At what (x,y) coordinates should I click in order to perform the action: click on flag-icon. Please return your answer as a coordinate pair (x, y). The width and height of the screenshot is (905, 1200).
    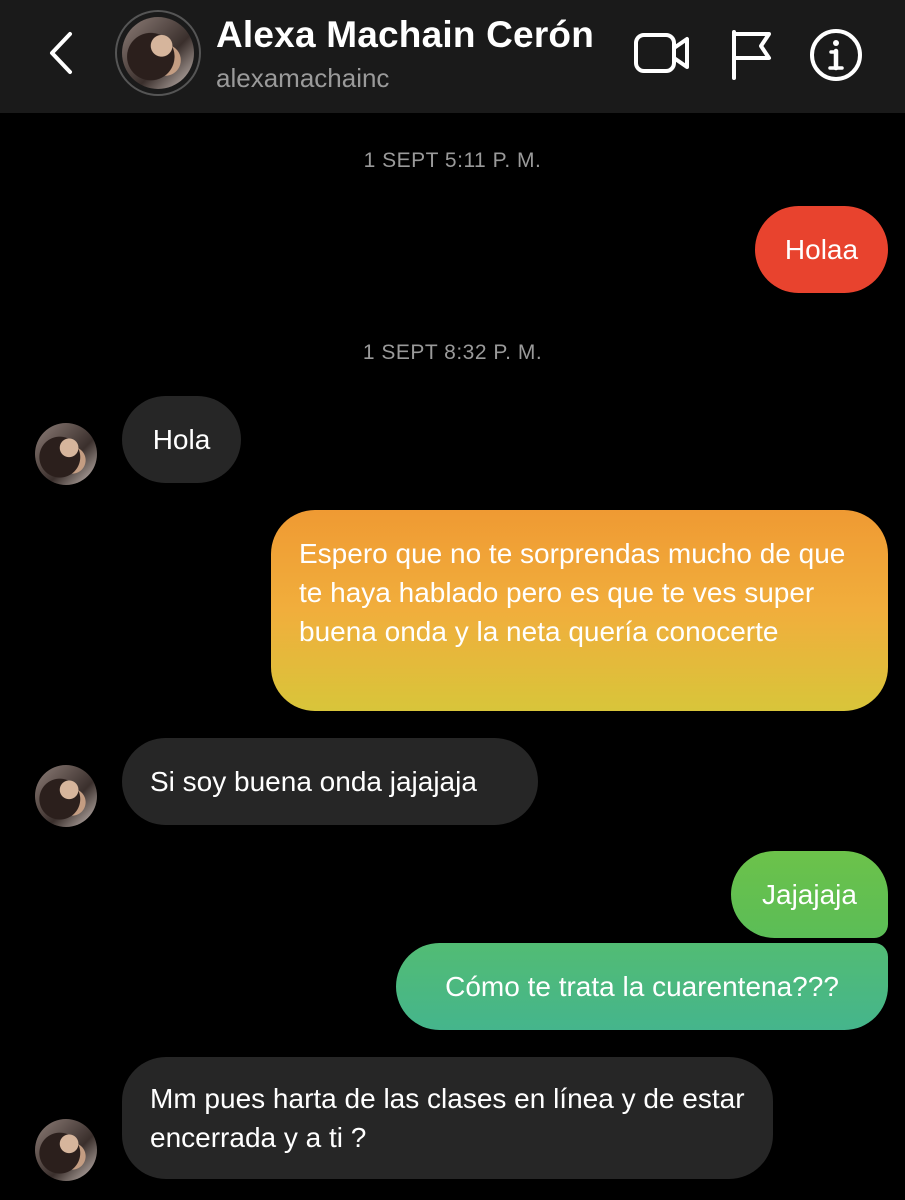
    Looking at the image, I should click on (751, 55).